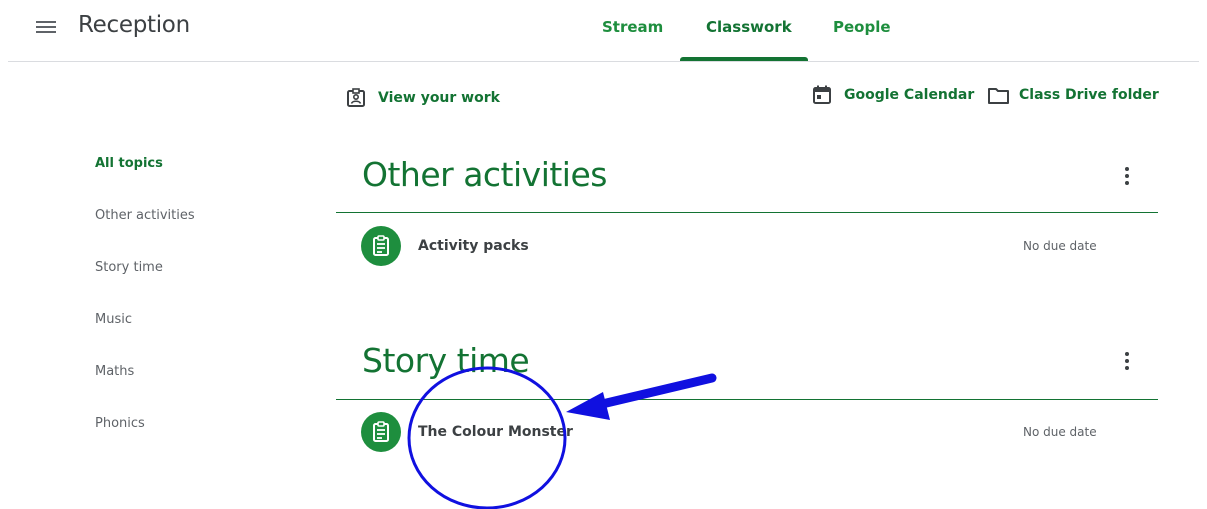  I want to click on sidebar-item-other-activities: Other activities, so click(145, 215).